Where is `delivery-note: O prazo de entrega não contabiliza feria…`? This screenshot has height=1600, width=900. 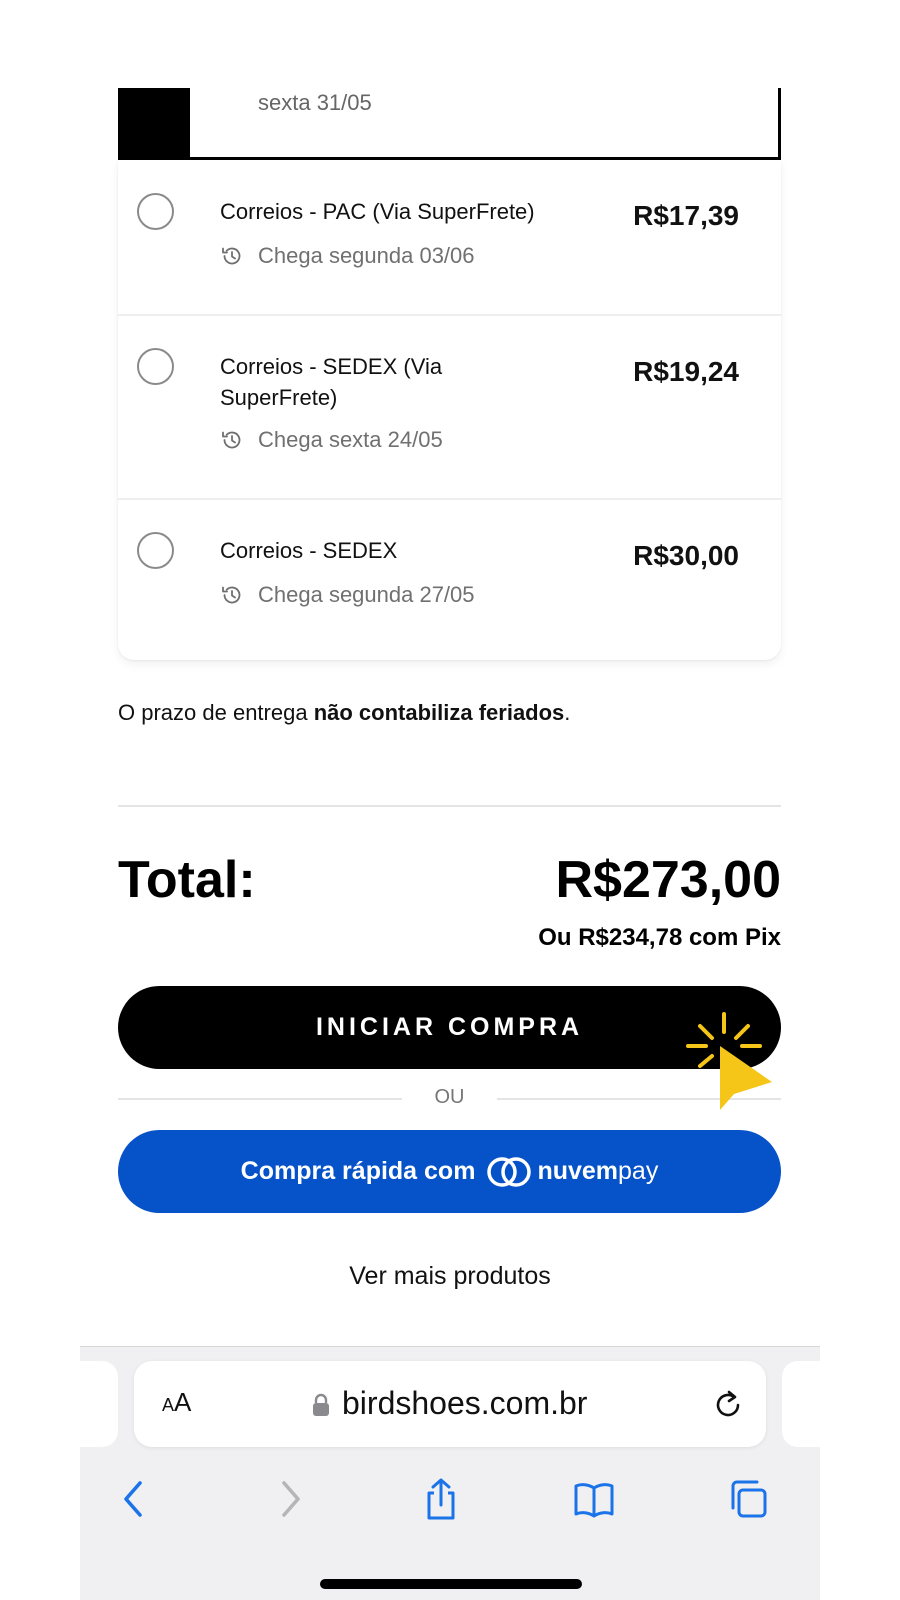
delivery-note: O prazo de entrega não contabiliza feria… is located at coordinates (344, 713).